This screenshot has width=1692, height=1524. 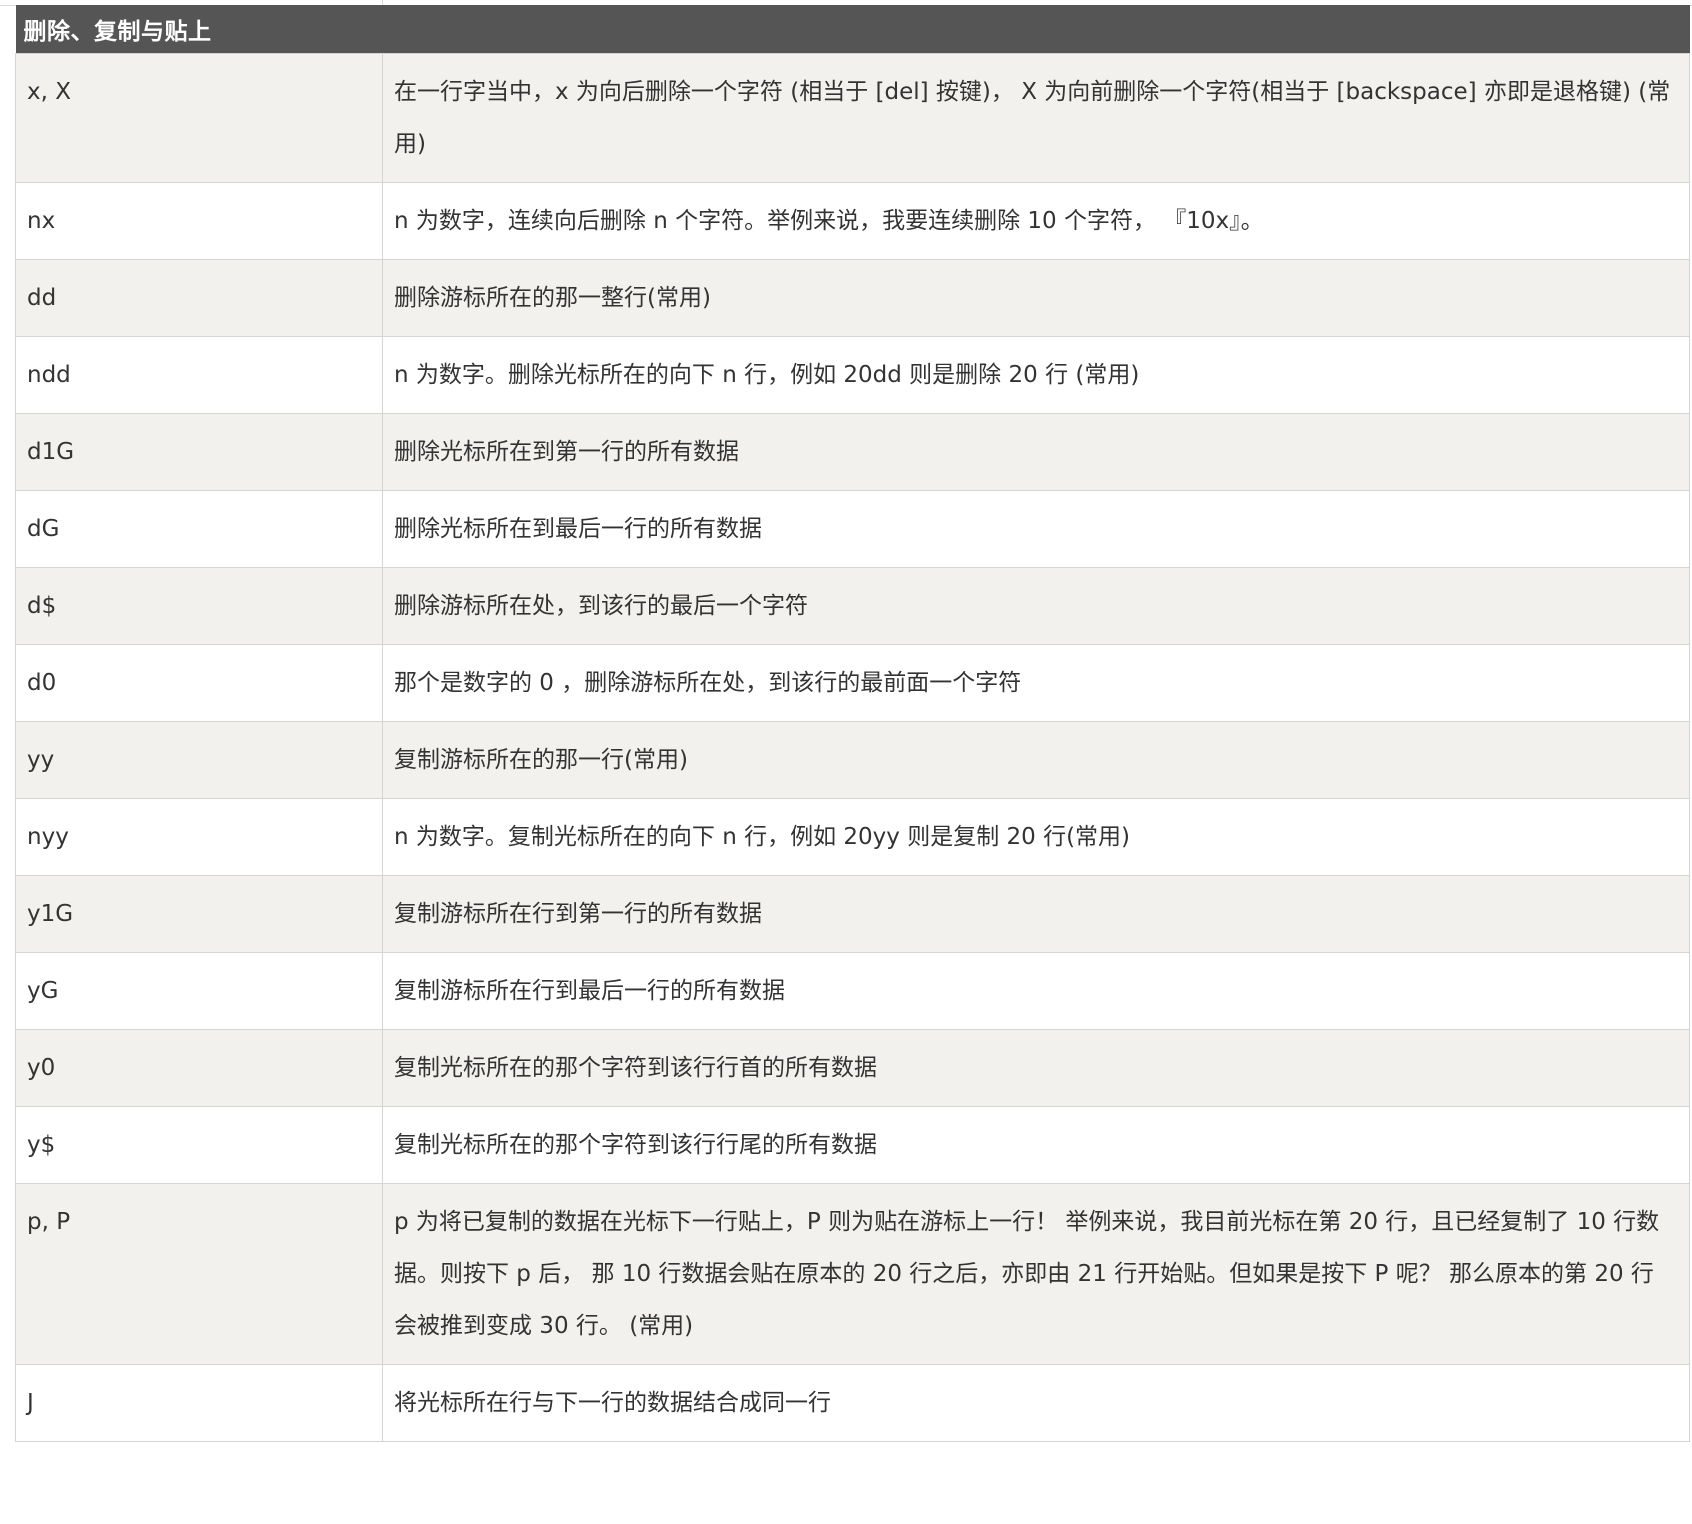 What do you see at coordinates (1036, 913) in the screenshot?
I see `command-description: 复制游标所在行到第一行的所有数据` at bounding box center [1036, 913].